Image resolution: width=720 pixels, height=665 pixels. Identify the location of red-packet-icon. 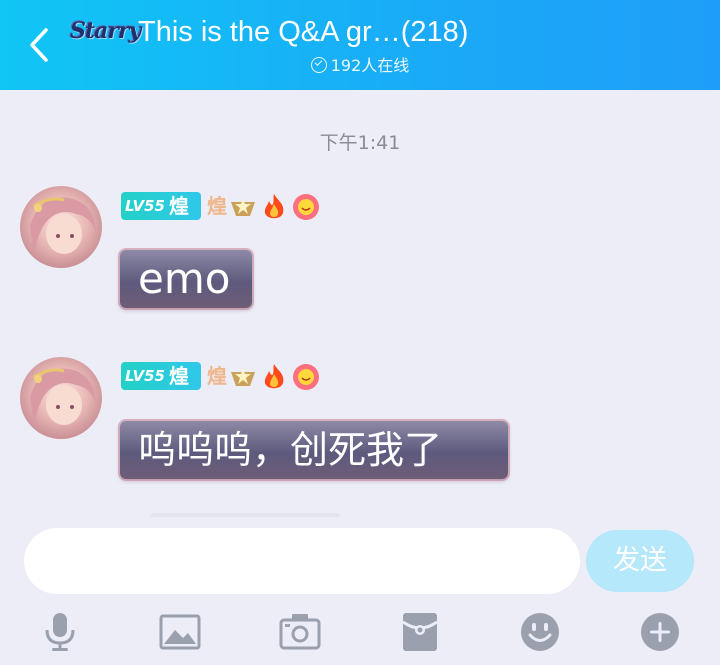
(420, 632).